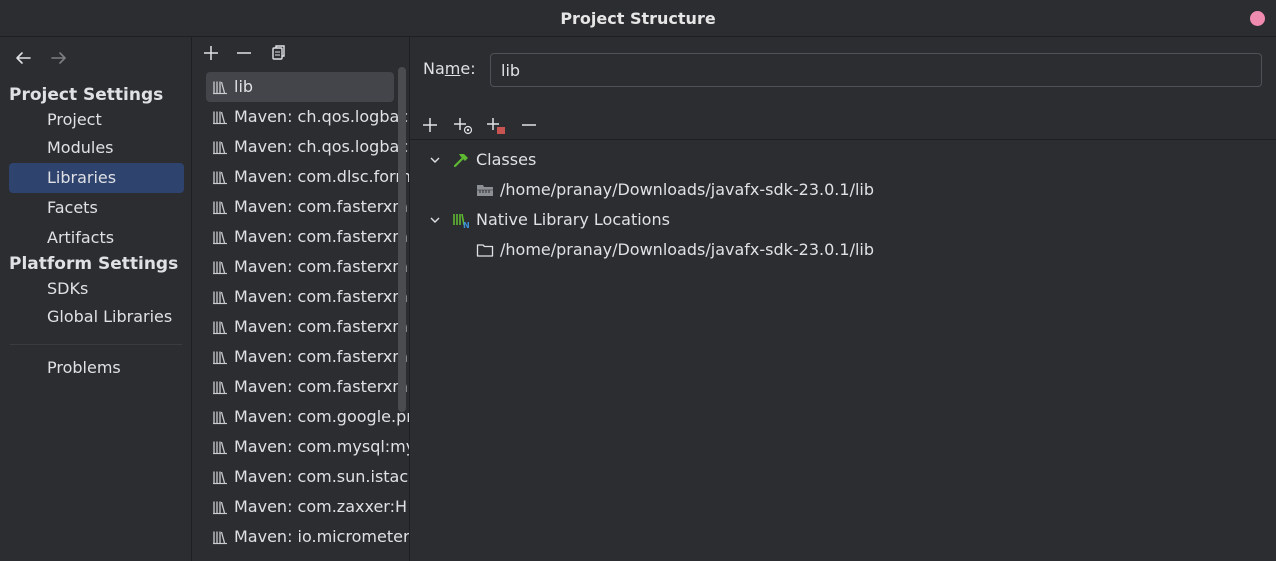 Image resolution: width=1276 pixels, height=561 pixels. I want to click on close-window-button, so click(1257, 18).